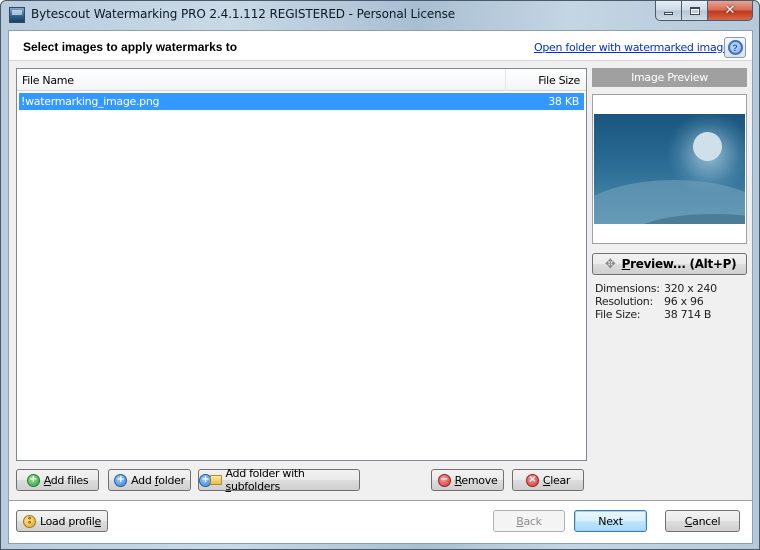  Describe the element at coordinates (610, 264) in the screenshot. I see `move-arrows-icon: ✥` at that location.